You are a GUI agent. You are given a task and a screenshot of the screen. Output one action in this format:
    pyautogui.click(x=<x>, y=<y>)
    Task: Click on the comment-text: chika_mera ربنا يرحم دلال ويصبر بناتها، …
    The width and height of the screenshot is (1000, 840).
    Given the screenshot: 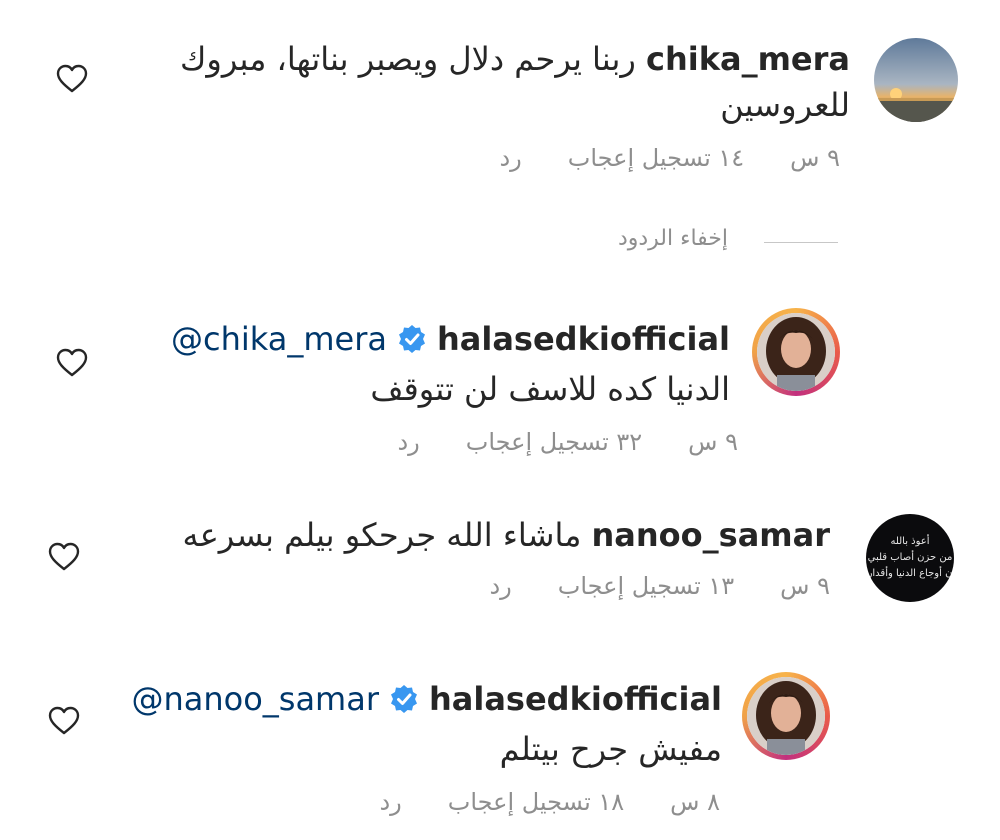 What is the action you would take?
    pyautogui.click(x=500, y=82)
    